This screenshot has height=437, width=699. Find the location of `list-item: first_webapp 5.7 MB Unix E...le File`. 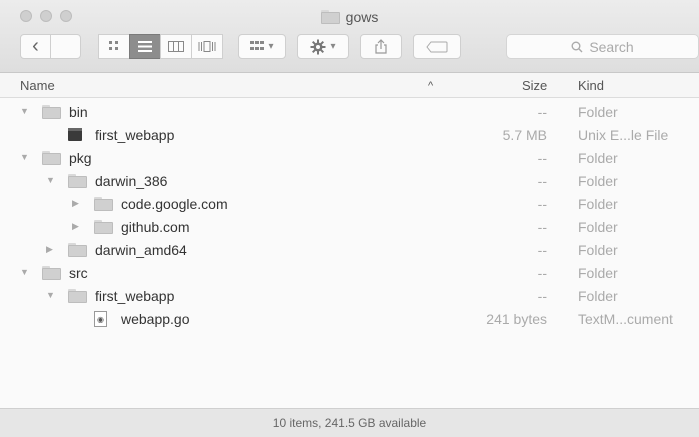

list-item: first_webapp 5.7 MB Unix E...le File is located at coordinates (349, 135).